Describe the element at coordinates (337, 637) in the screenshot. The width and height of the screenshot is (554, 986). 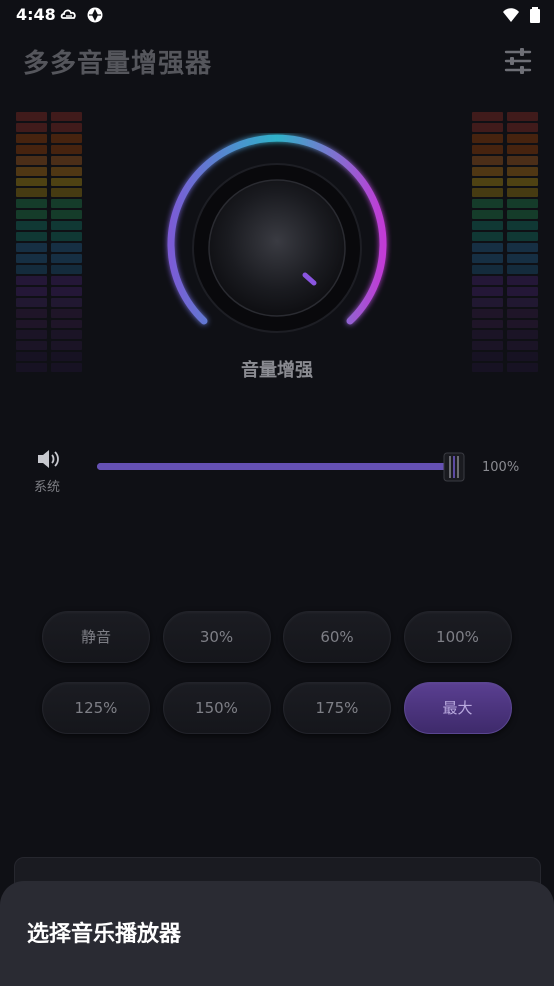
I see `preset-button: 60%` at that location.